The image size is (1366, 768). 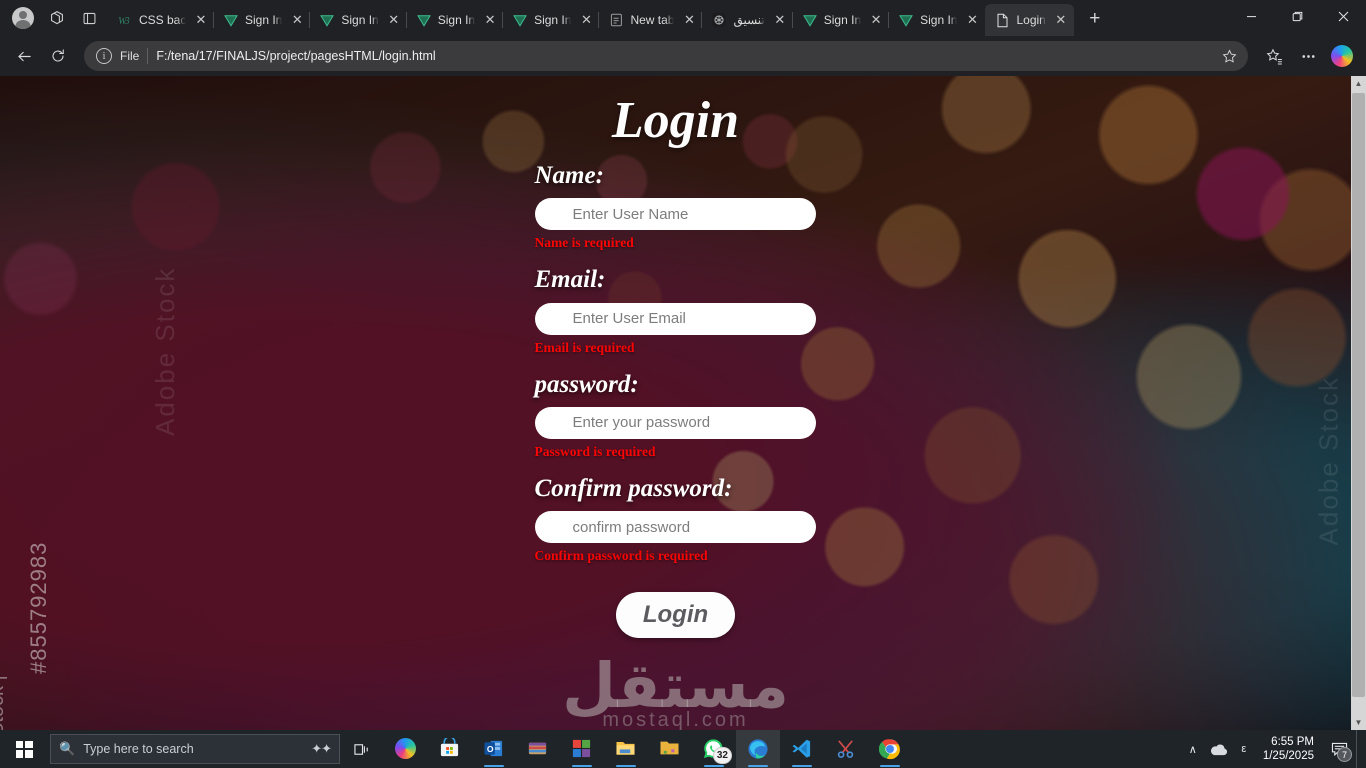 What do you see at coordinates (104, 56) in the screenshot?
I see `site-info-icon: i` at bounding box center [104, 56].